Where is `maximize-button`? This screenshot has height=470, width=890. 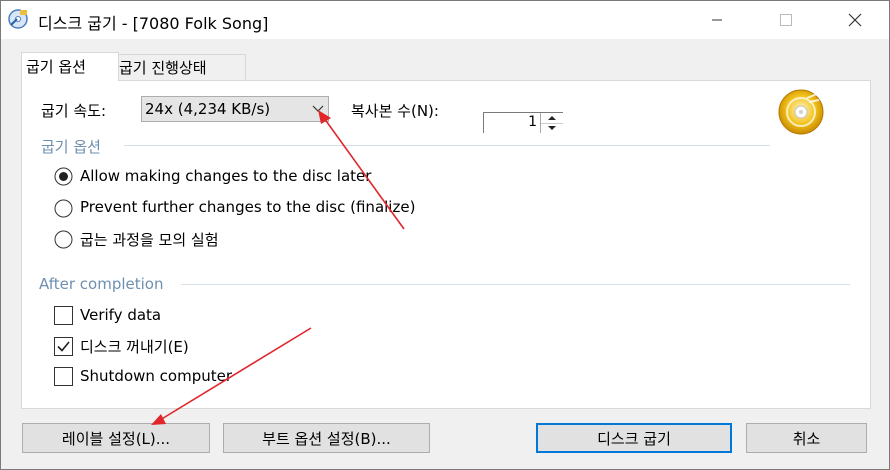
maximize-button is located at coordinates (786, 20).